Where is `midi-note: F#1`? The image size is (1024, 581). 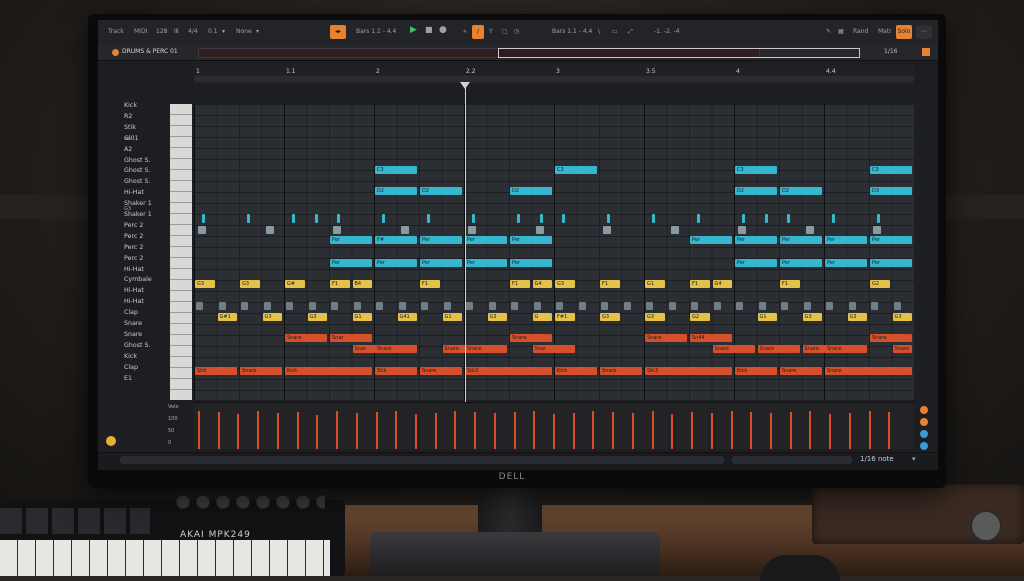 midi-note: F#1 is located at coordinates (565, 317).